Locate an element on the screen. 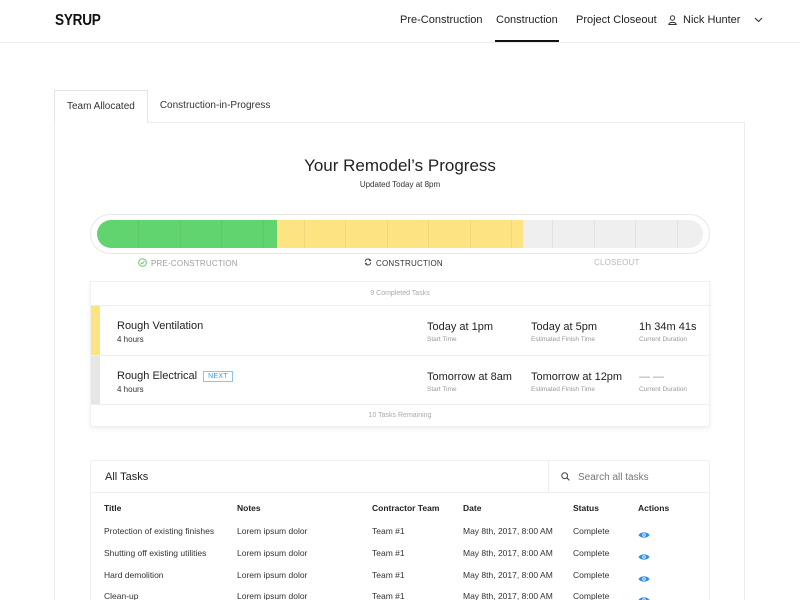  all-tasks-header: All Tasks is located at coordinates (400, 477).